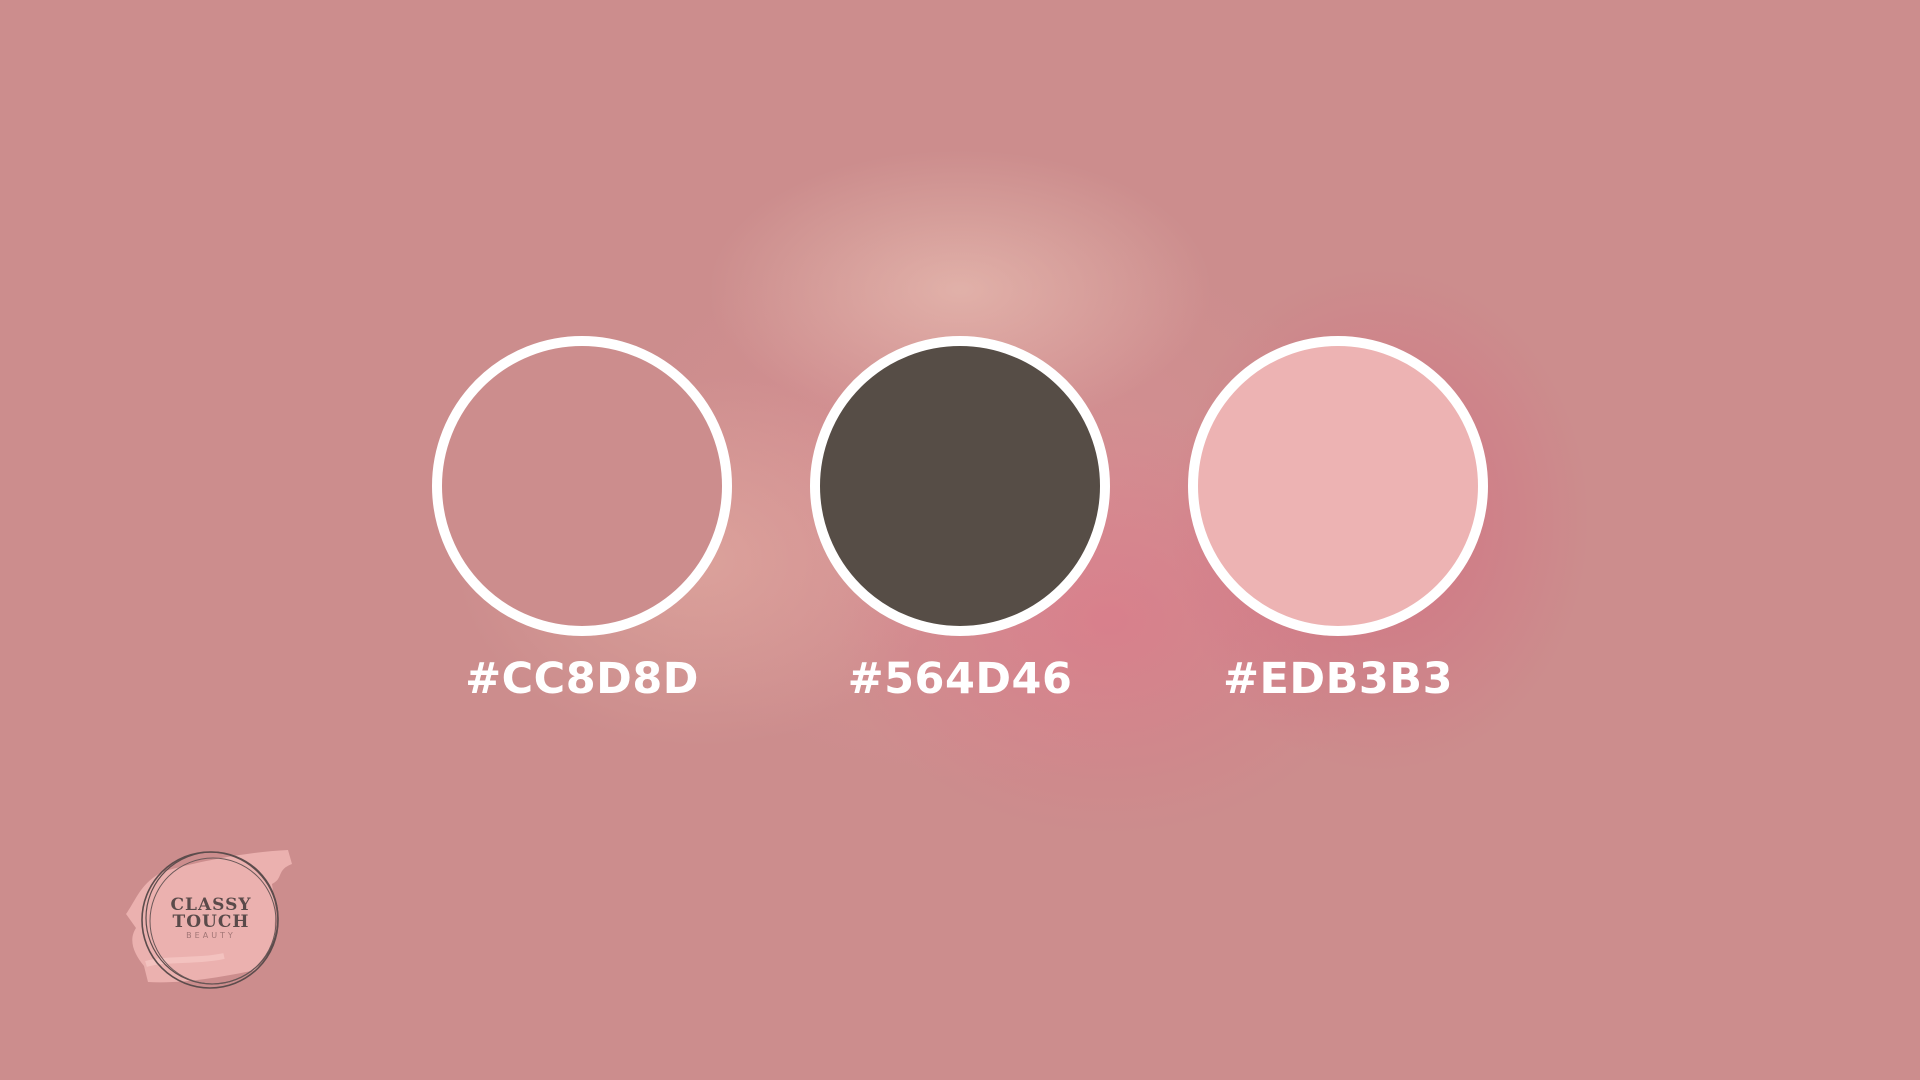  What do you see at coordinates (1338, 679) in the screenshot?
I see `swatch-code-3: #EDB3B3` at bounding box center [1338, 679].